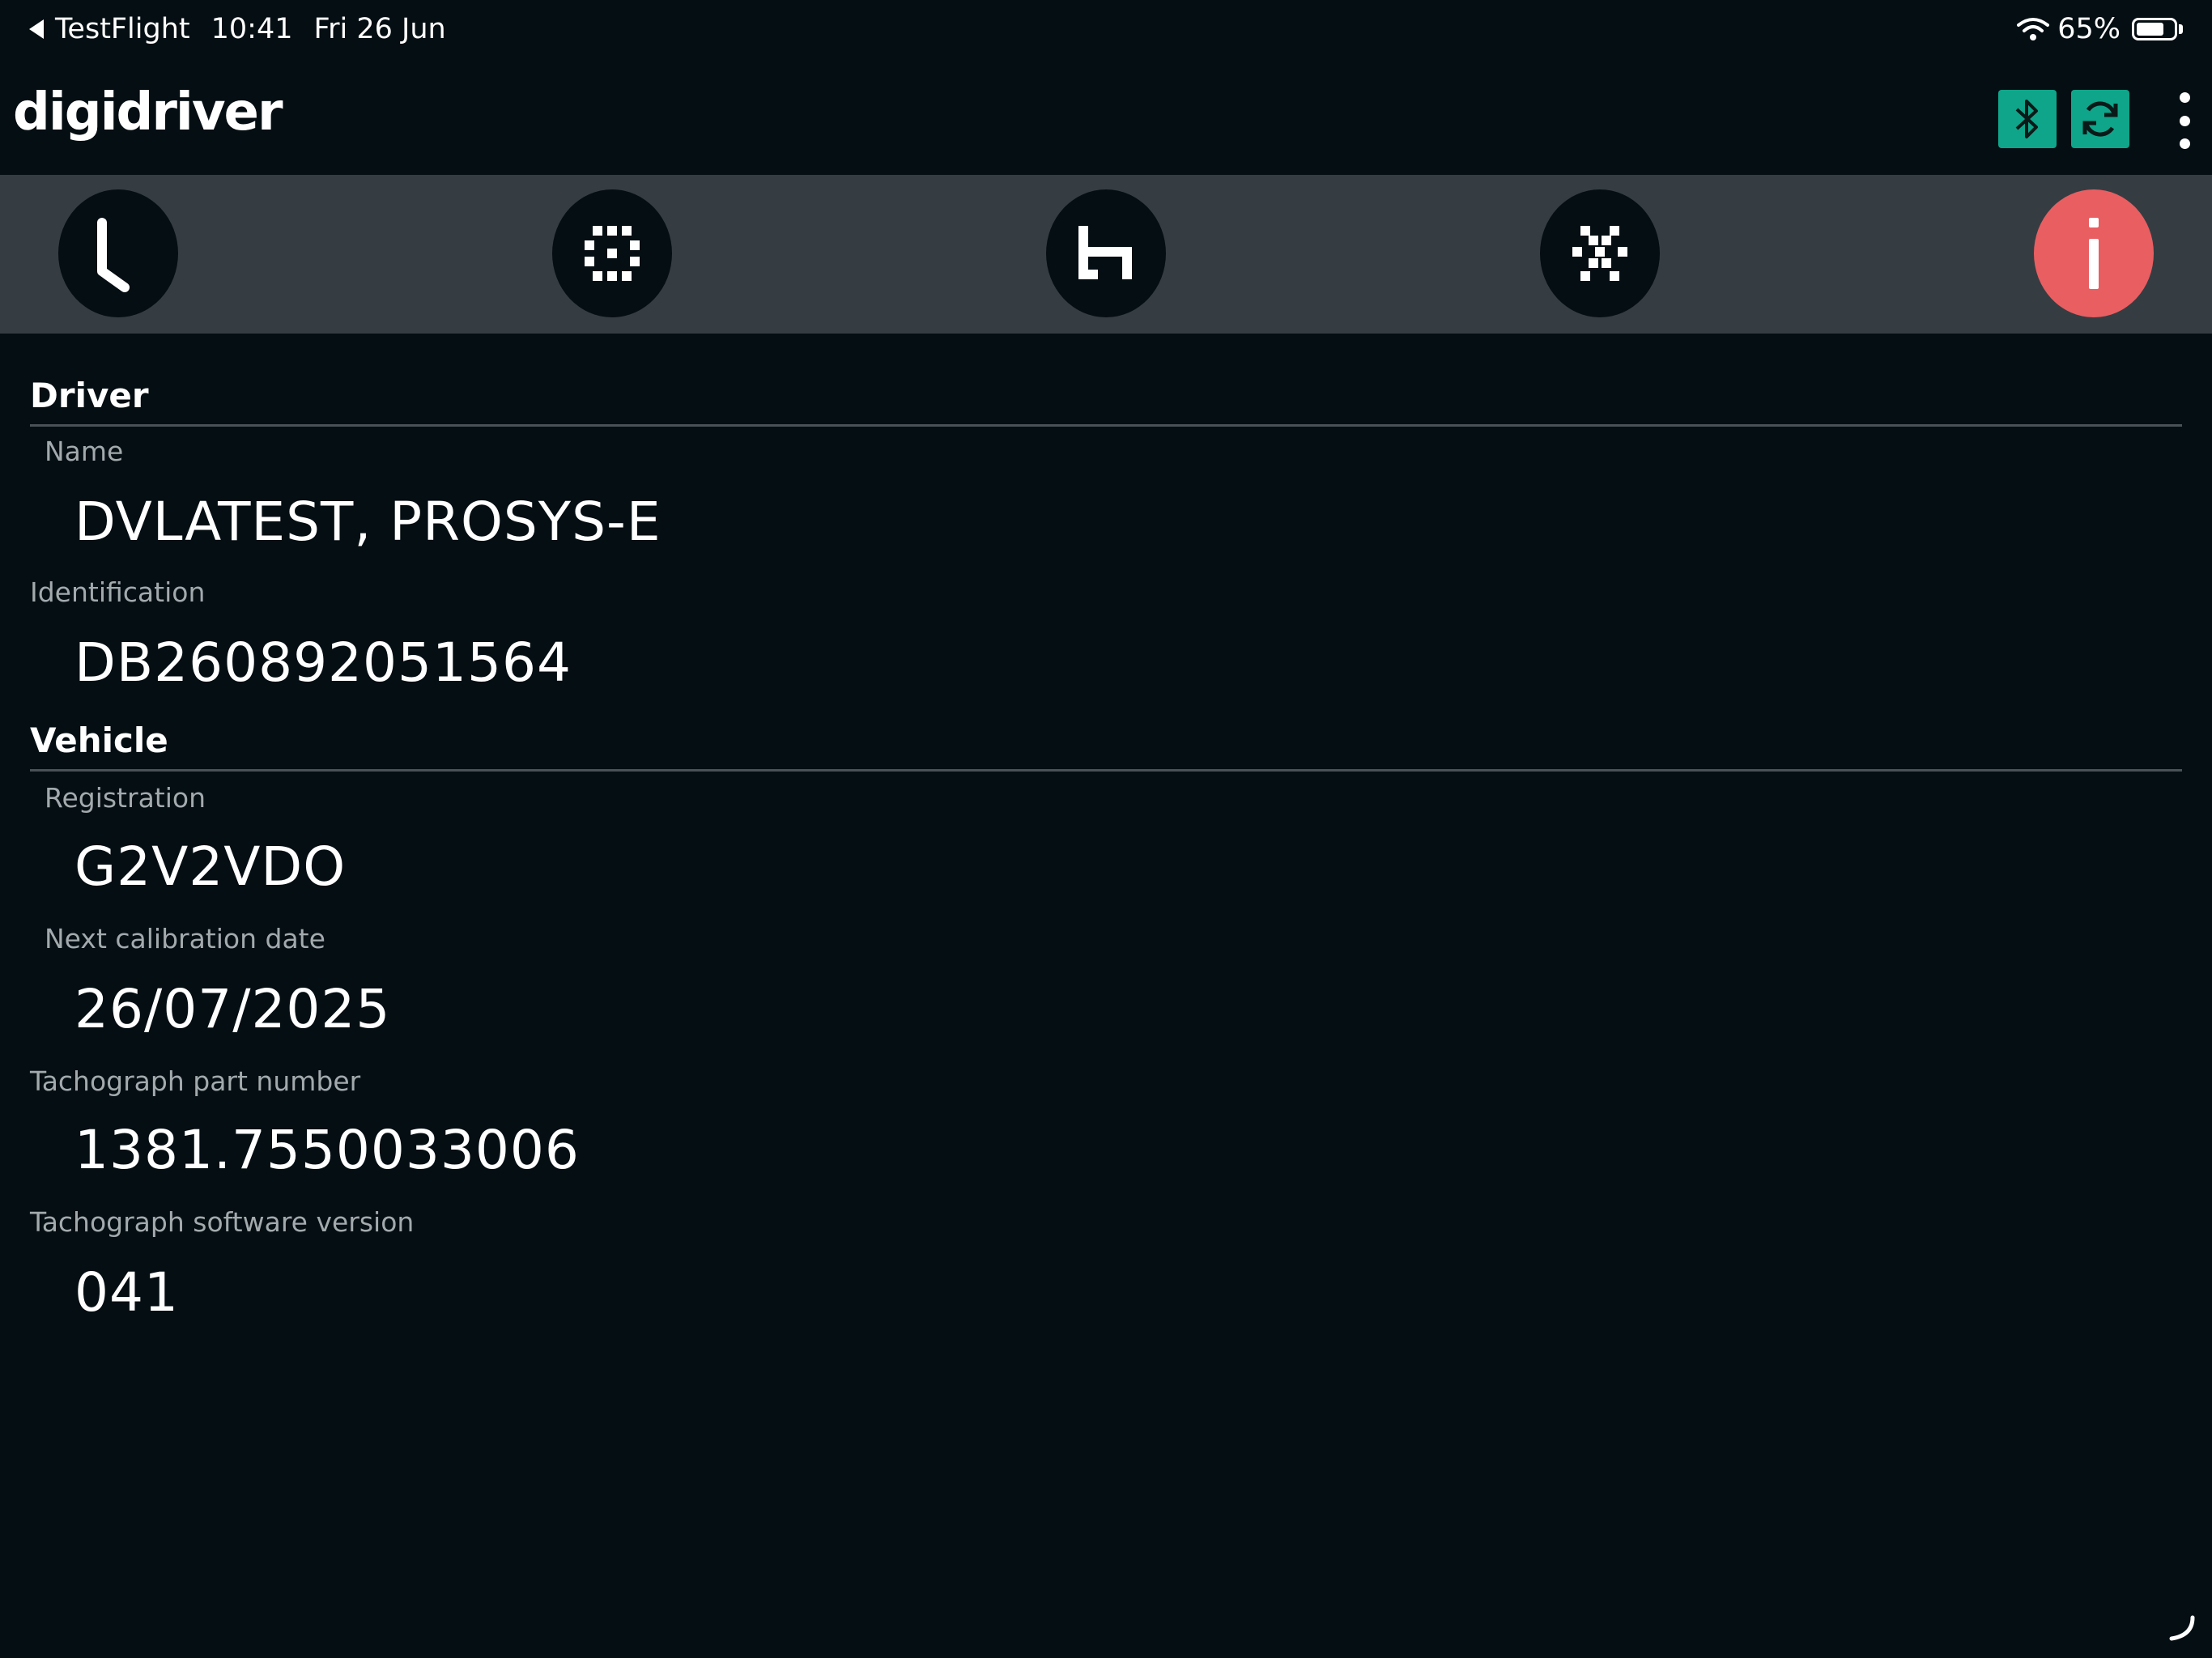 Image resolution: width=2212 pixels, height=1658 pixels. Describe the element at coordinates (2033, 29) in the screenshot. I see `wifi-icon` at that location.